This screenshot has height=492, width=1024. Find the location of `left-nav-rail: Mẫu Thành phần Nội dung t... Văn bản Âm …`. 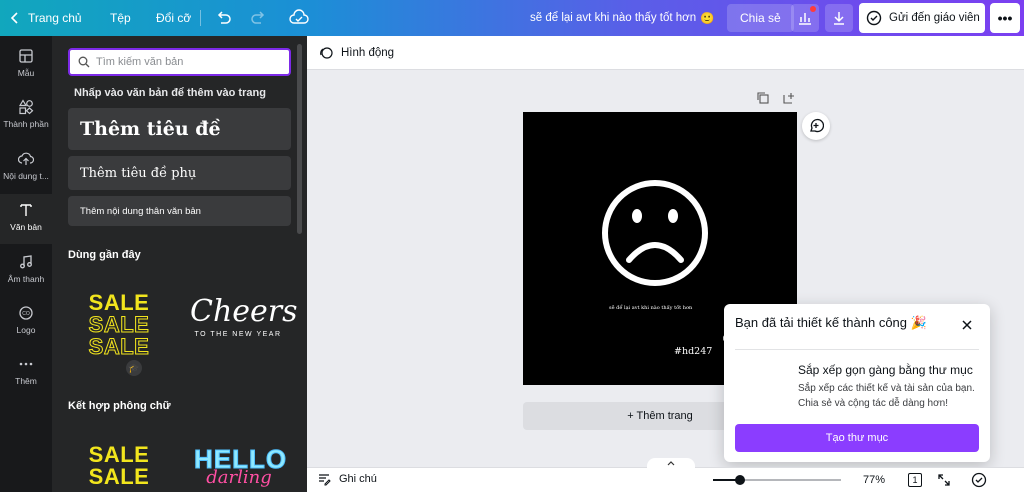

left-nav-rail: Mẫu Thành phần Nội dung t... Văn bản Âm … is located at coordinates (26, 264).